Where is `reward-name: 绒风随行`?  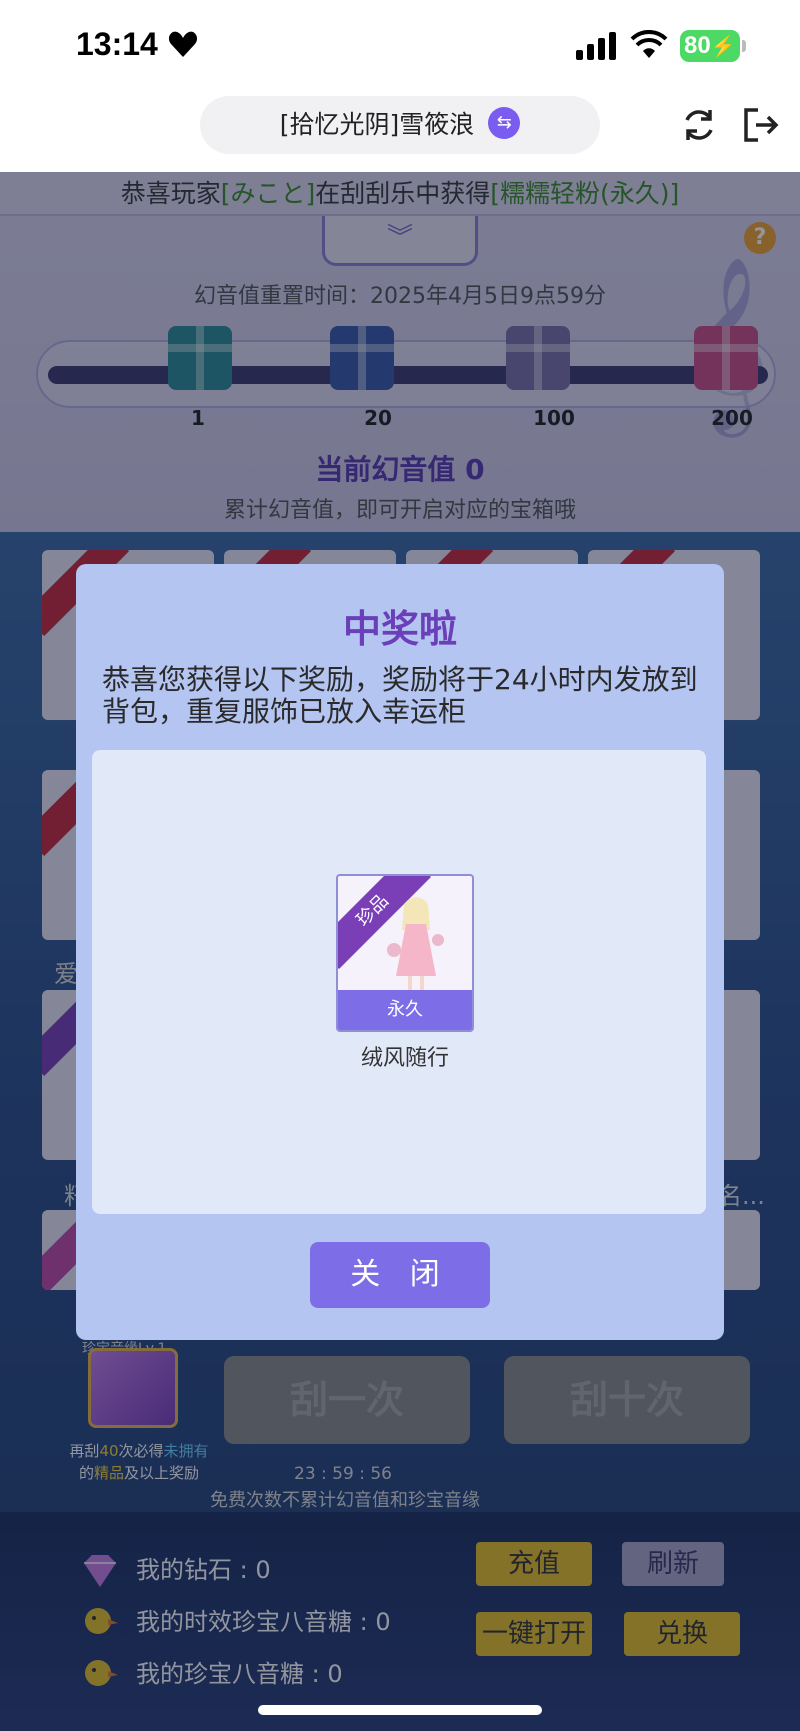
reward-name: 绒风随行 is located at coordinates (404, 1058).